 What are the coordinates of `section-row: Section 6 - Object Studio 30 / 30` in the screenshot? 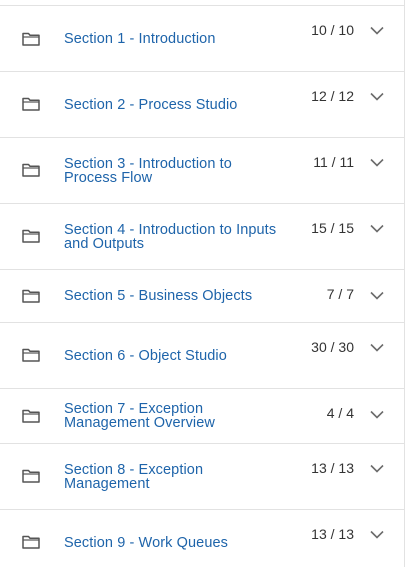 It's located at (202, 356).